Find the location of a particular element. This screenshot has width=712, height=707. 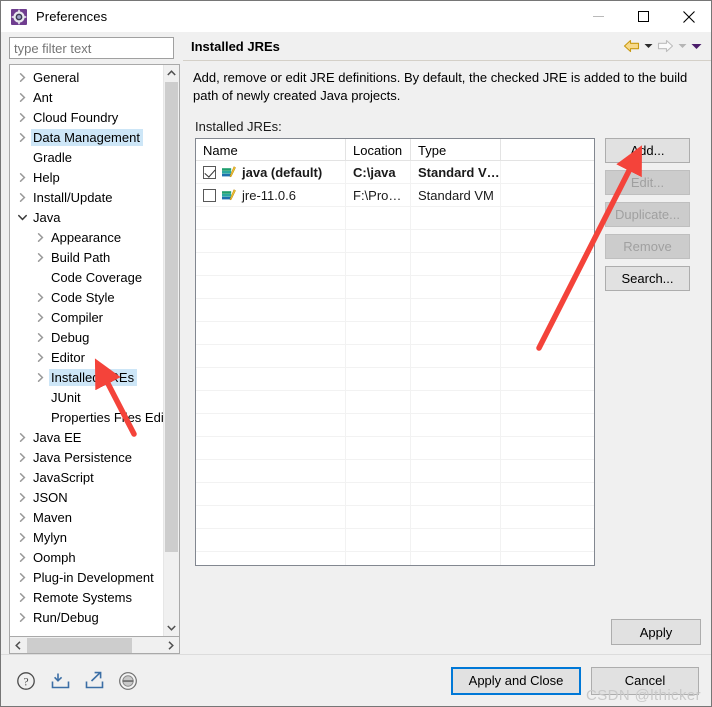

tree-item-junit: JUnit is located at coordinates (86, 397).